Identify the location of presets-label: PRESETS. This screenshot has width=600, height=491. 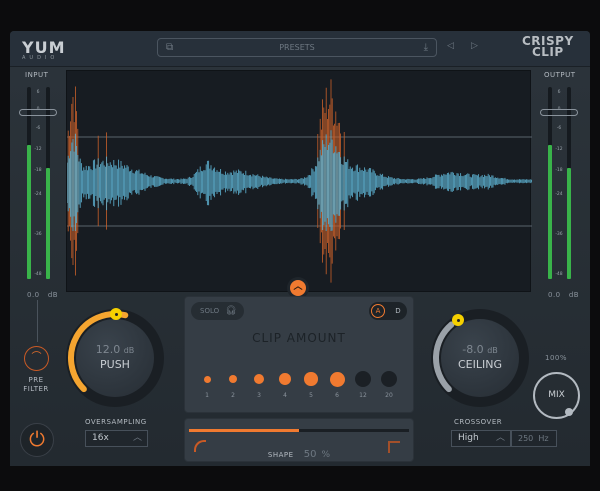
(297, 47).